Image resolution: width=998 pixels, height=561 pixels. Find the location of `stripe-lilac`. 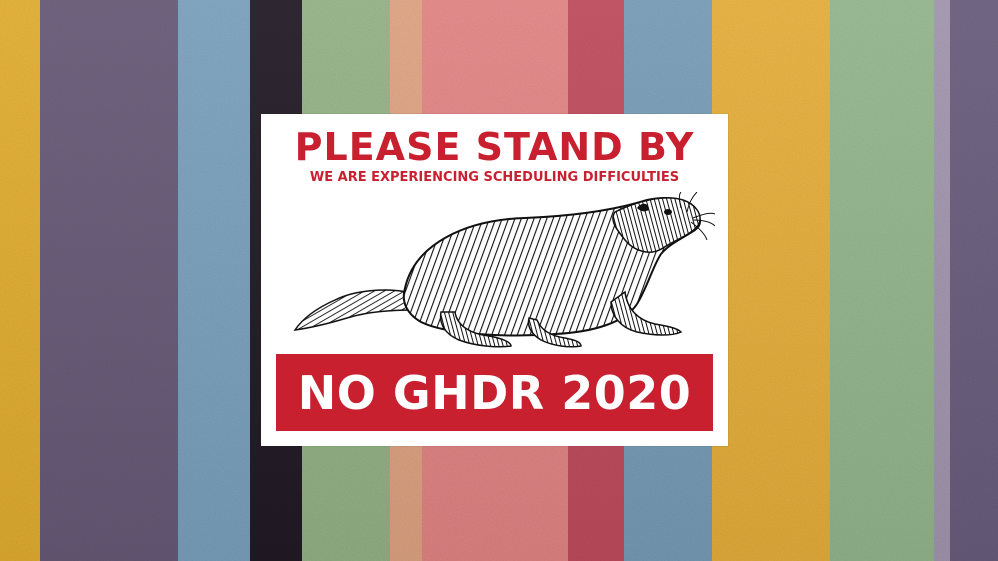

stripe-lilac is located at coordinates (942, 280).